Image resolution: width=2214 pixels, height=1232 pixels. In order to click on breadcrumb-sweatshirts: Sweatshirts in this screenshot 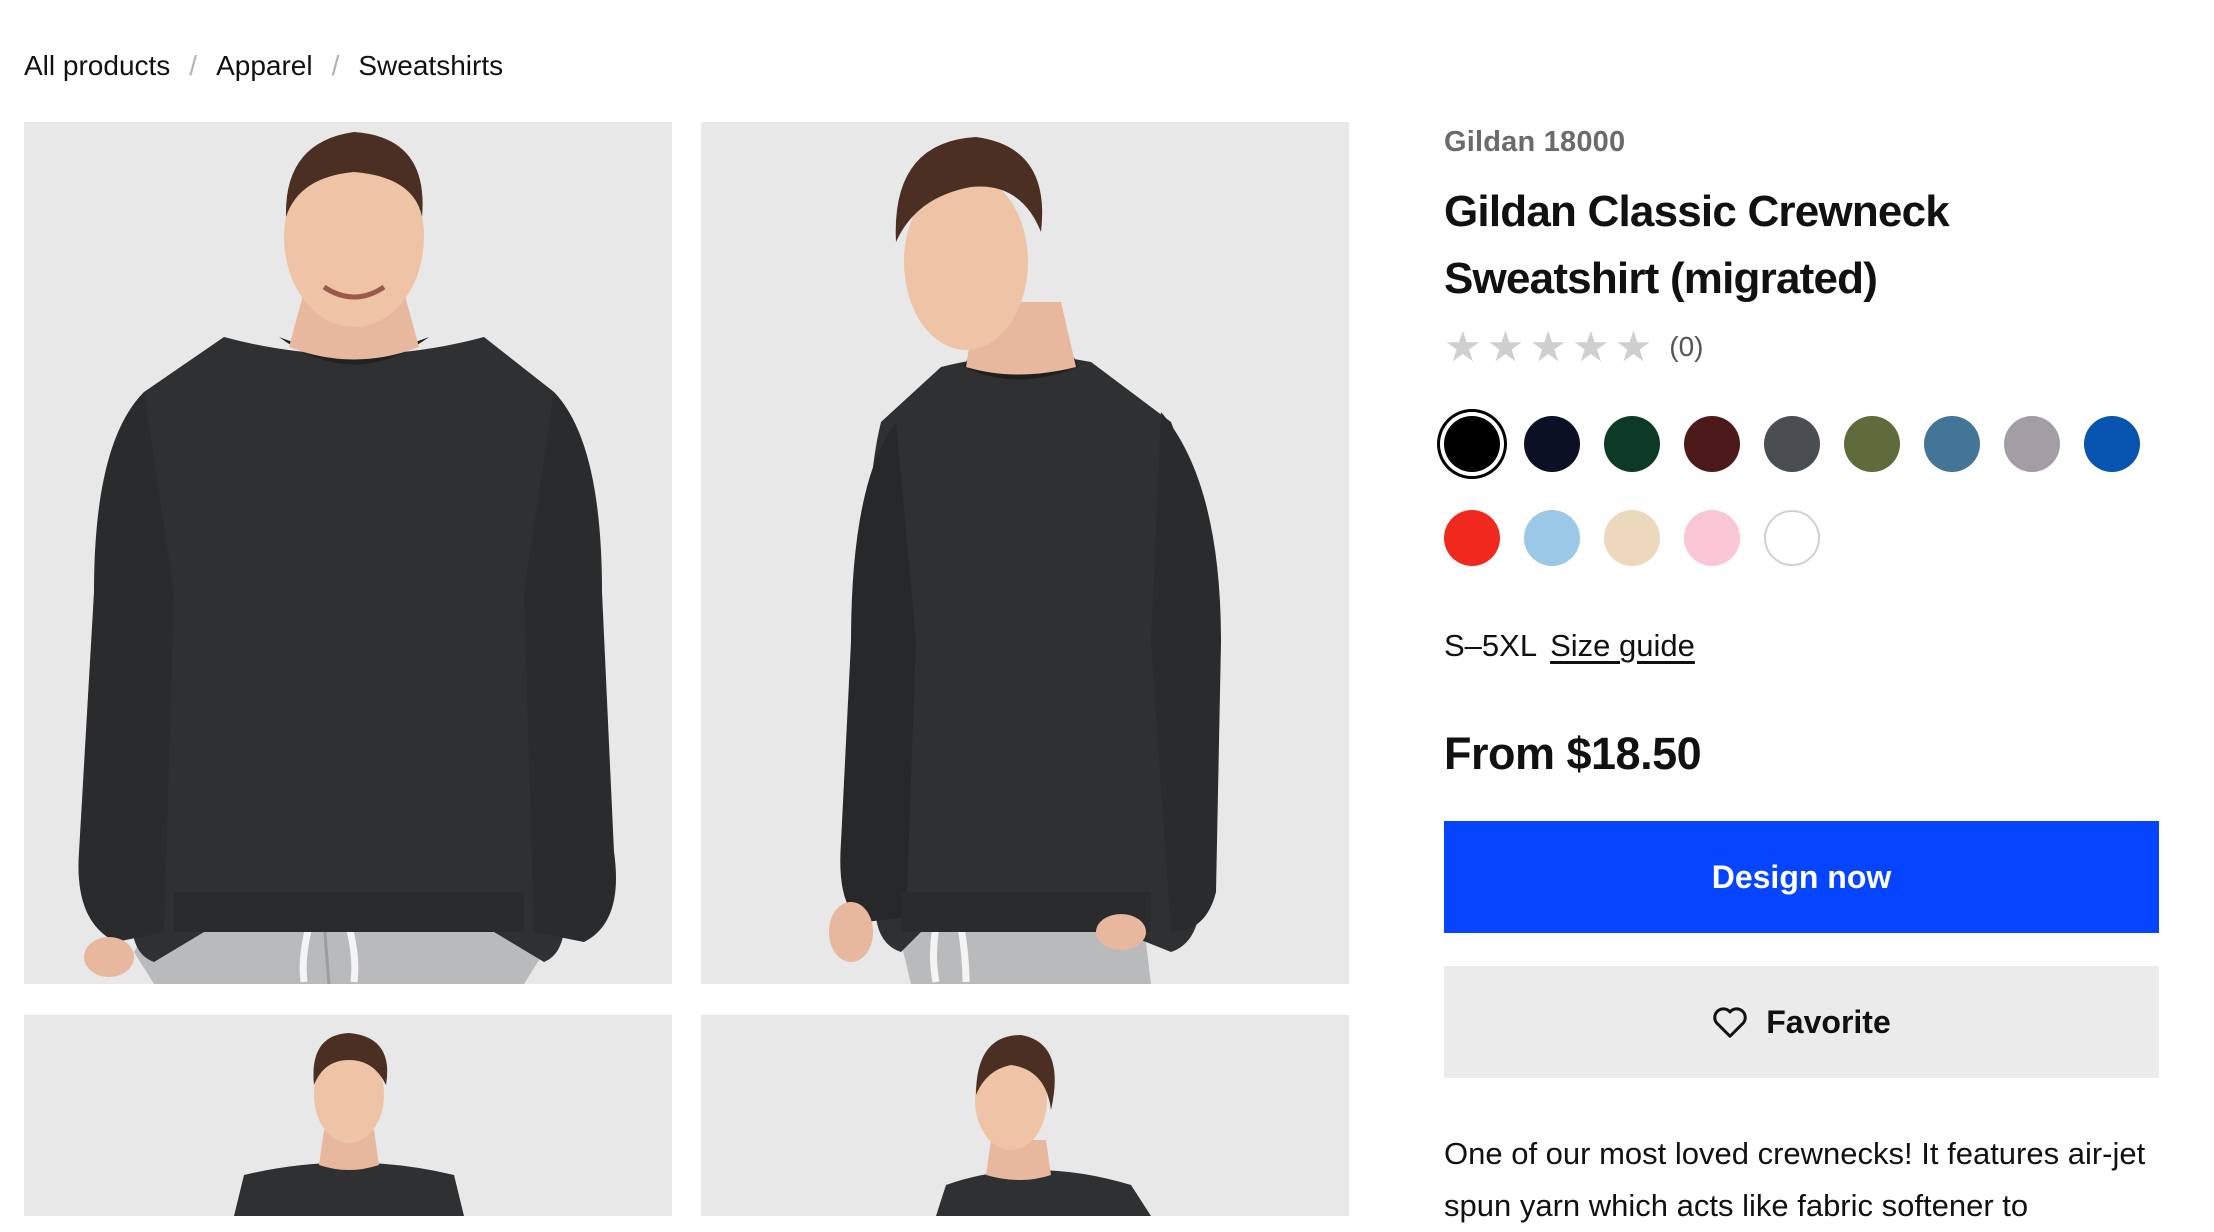, I will do `click(430, 66)`.